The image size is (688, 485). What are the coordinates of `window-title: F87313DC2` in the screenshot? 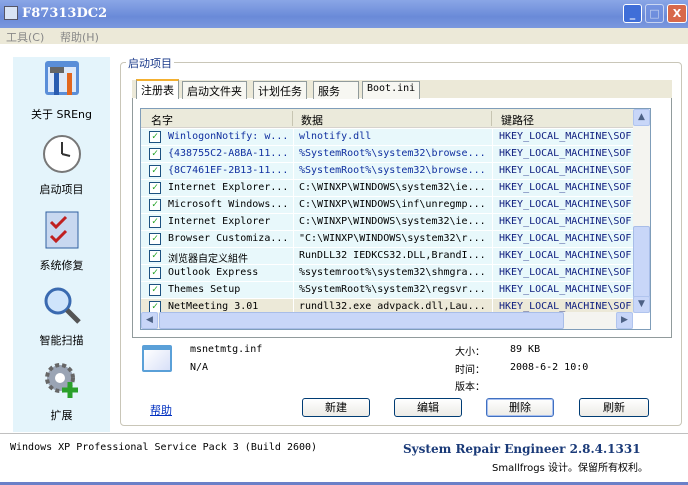 It's located at (65, 13).